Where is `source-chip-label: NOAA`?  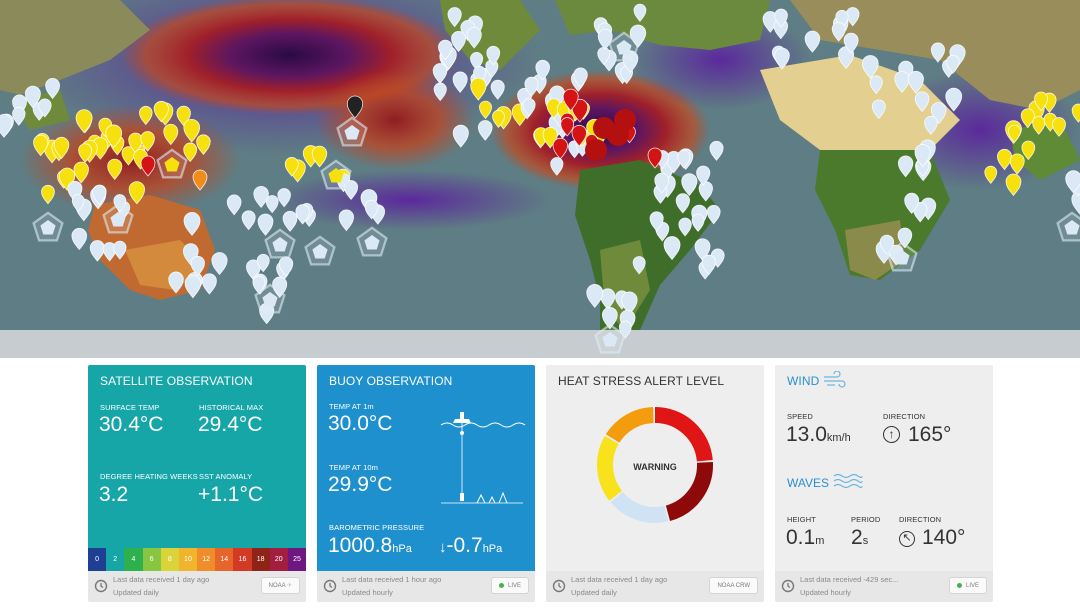
source-chip-label: NOAA is located at coordinates (277, 586).